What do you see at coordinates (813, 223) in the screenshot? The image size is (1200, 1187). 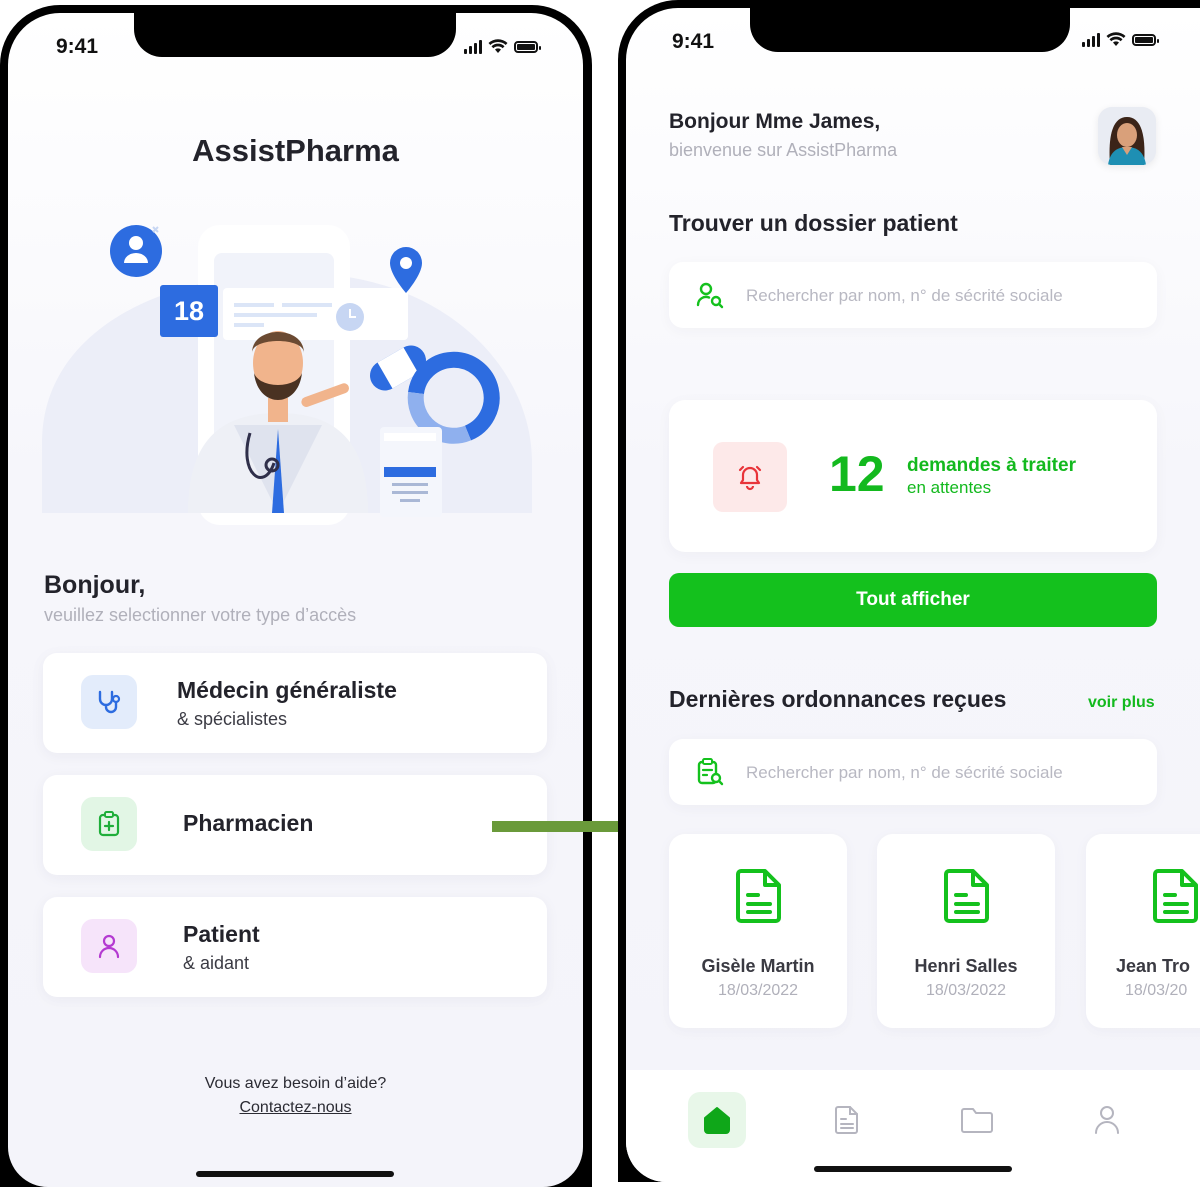 I see `find-patient-title: Trouver un dossier patient` at bounding box center [813, 223].